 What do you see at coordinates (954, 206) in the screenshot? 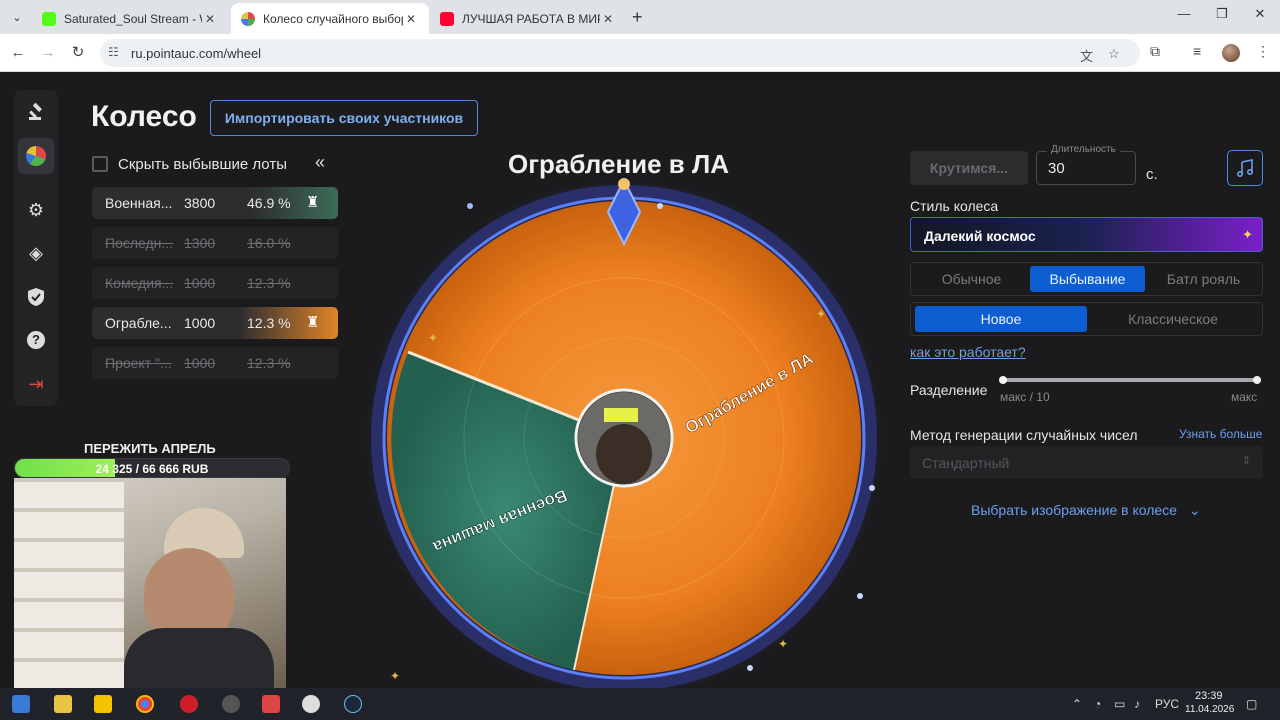
I see `wheel-style-label: Стиль колеса` at bounding box center [954, 206].